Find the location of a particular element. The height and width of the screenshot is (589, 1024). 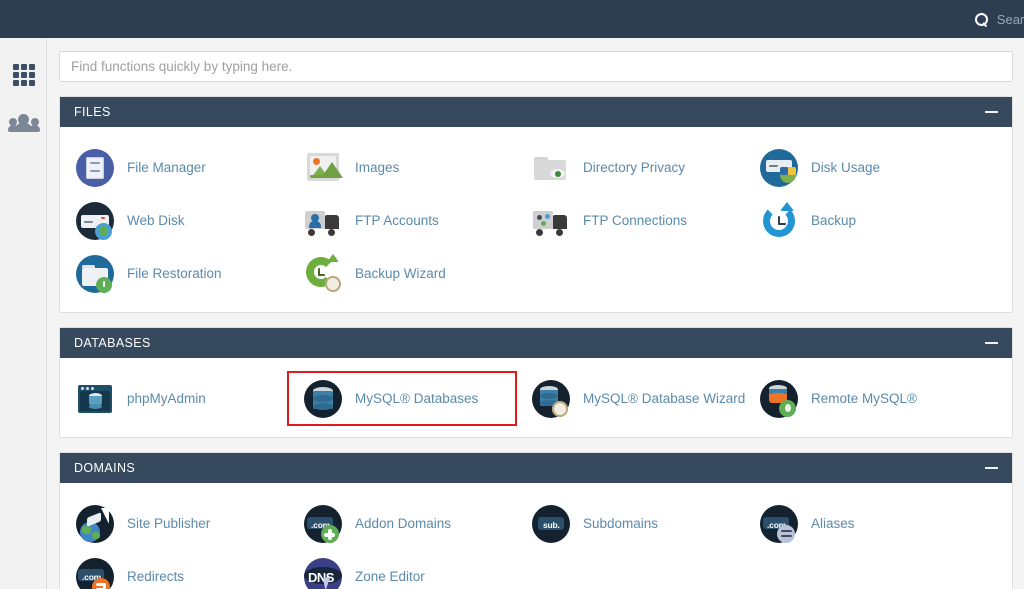

backup-wizard-icon is located at coordinates (323, 273).